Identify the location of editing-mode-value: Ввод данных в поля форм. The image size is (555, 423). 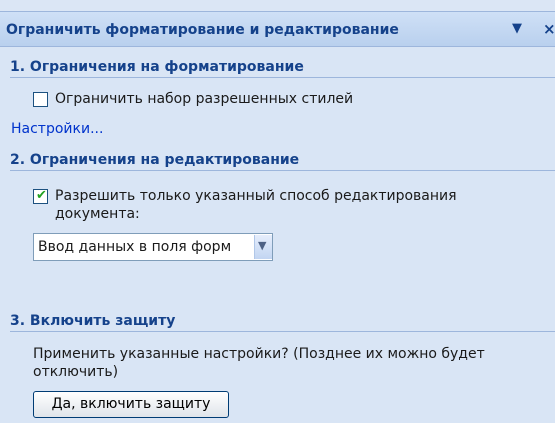
(135, 247).